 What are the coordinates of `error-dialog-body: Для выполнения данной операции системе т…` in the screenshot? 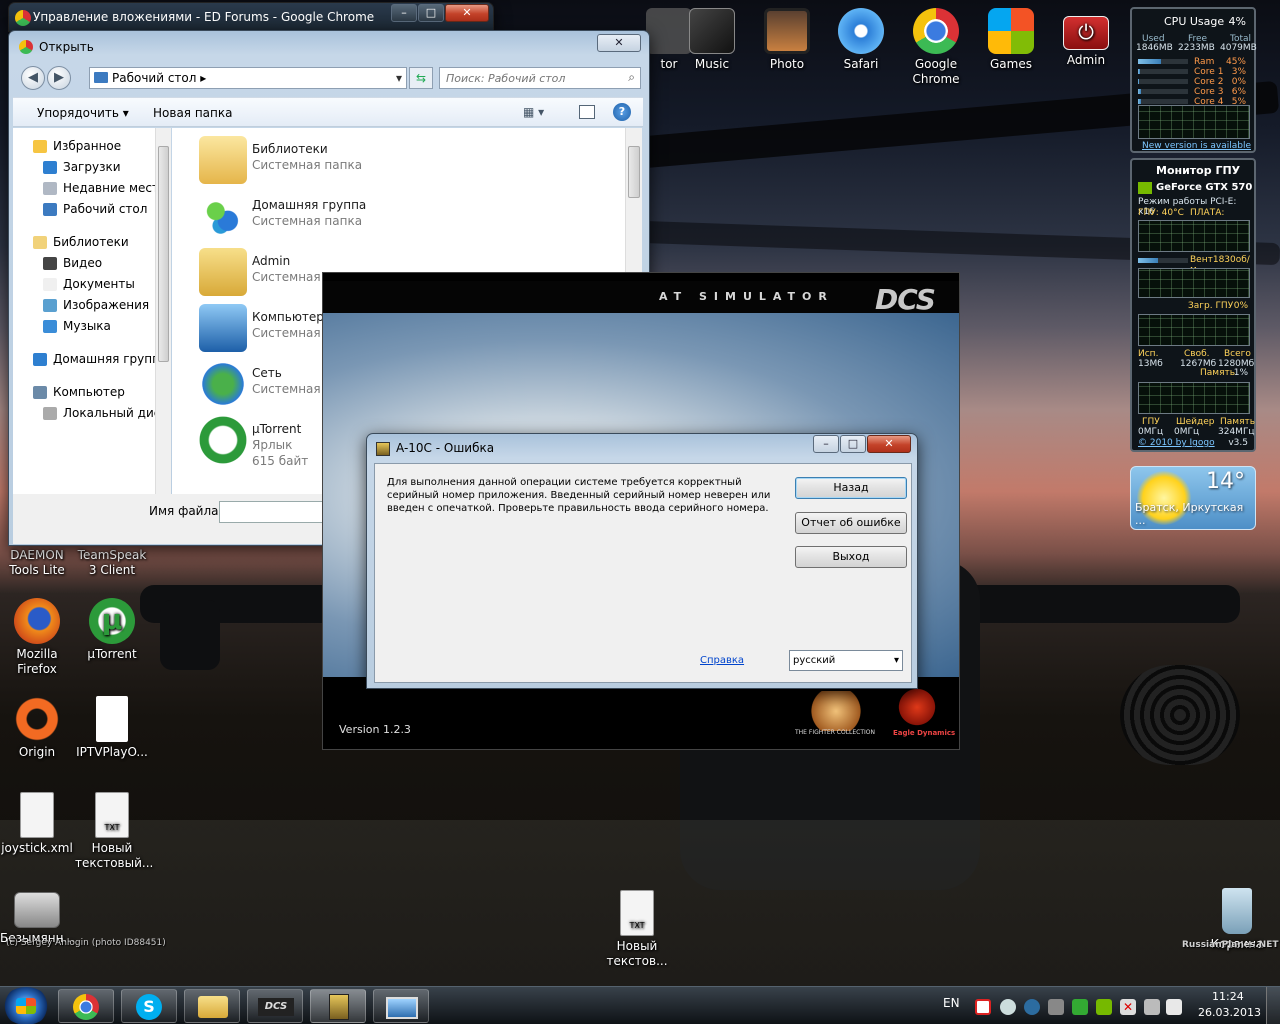 It's located at (643, 573).